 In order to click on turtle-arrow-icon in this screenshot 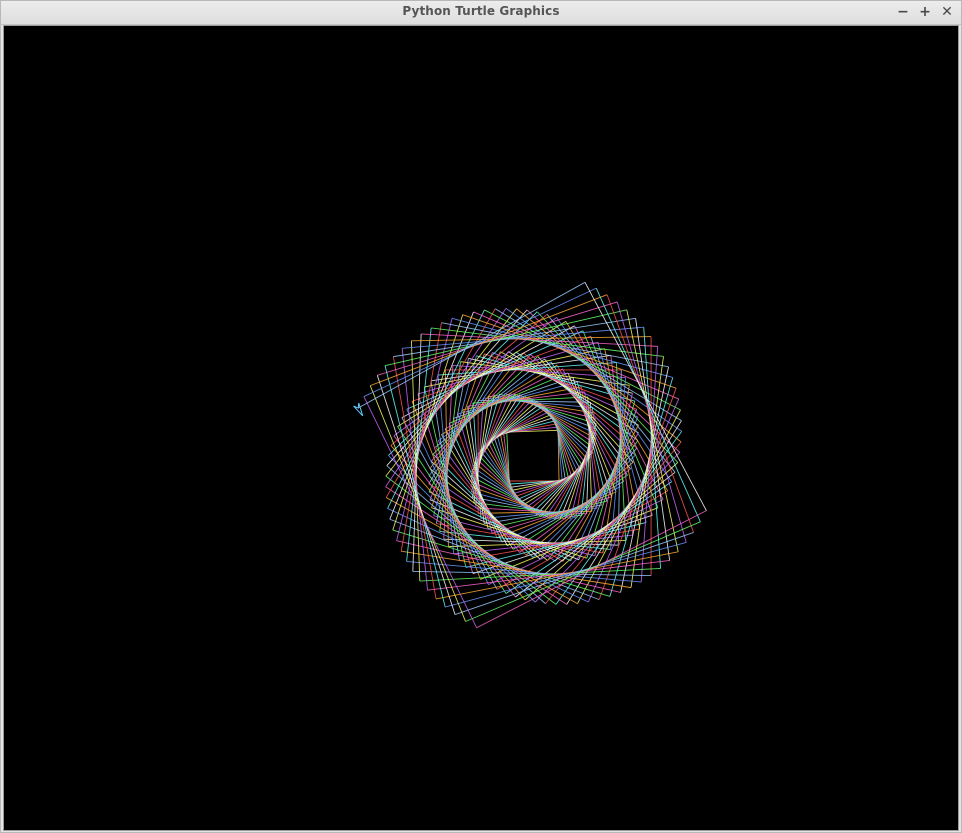, I will do `click(358, 409)`.